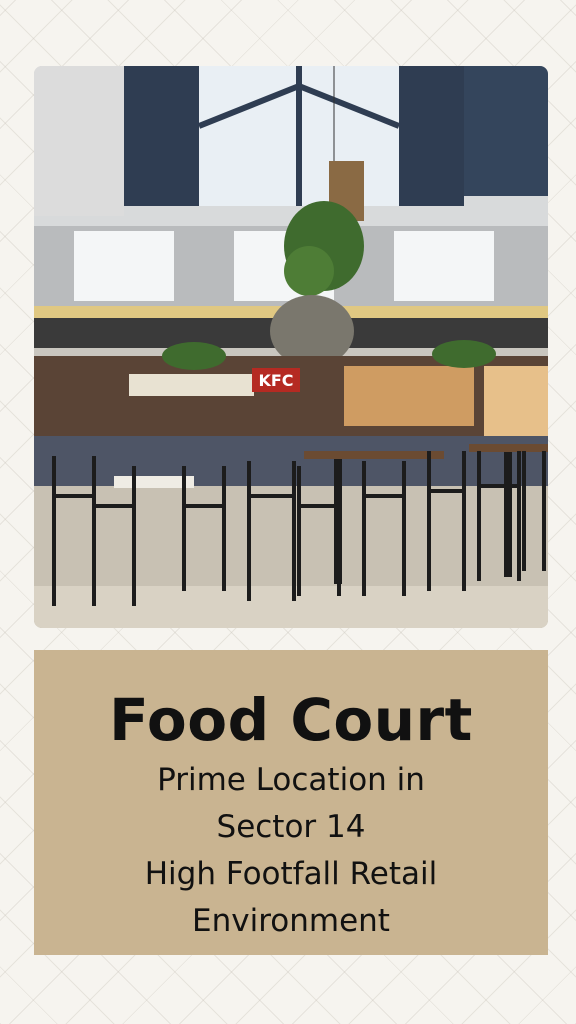 Image resolution: width=576 pixels, height=1024 pixels. Describe the element at coordinates (291, 874) in the screenshot. I see `card-line-3: High Footfall Retail` at that location.